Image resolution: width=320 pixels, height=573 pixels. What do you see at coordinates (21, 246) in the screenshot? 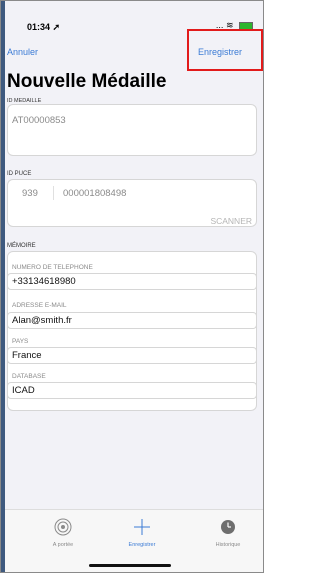
I see `memoire-label: MÉMOIRE` at bounding box center [21, 246].